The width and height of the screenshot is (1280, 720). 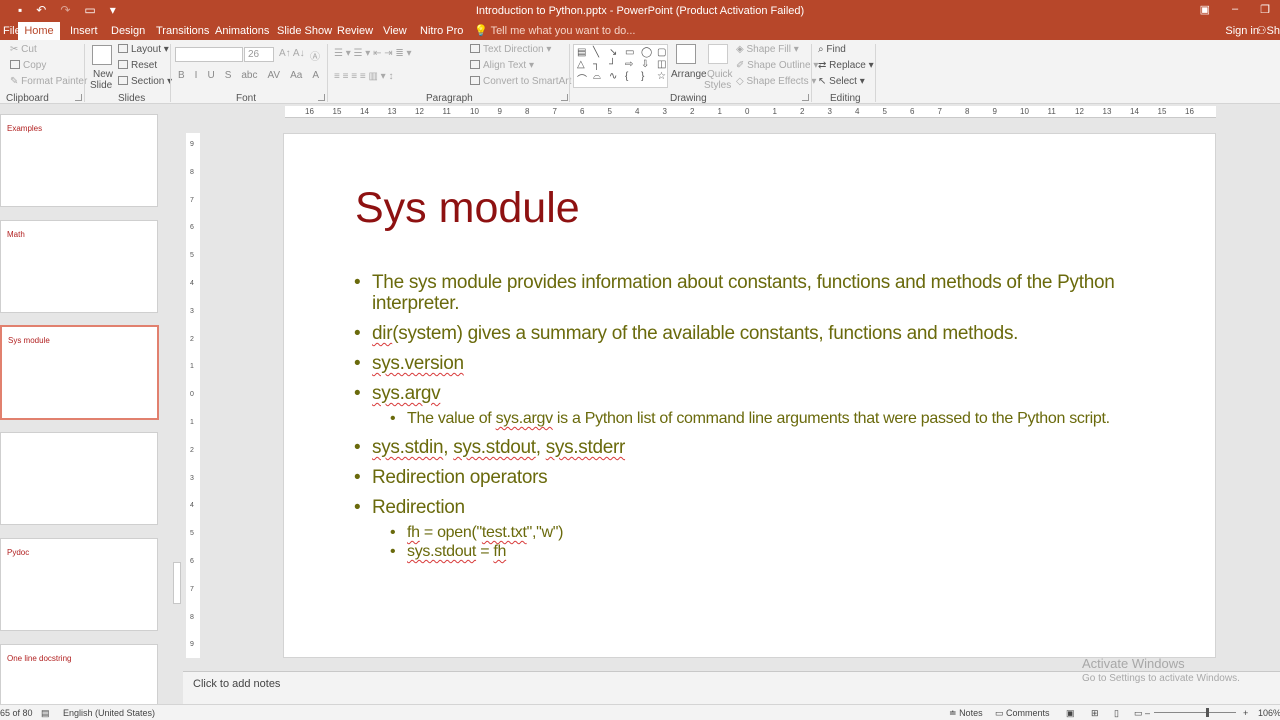 I want to click on arrow-shape-icon: ↘, so click(x=616, y=52).